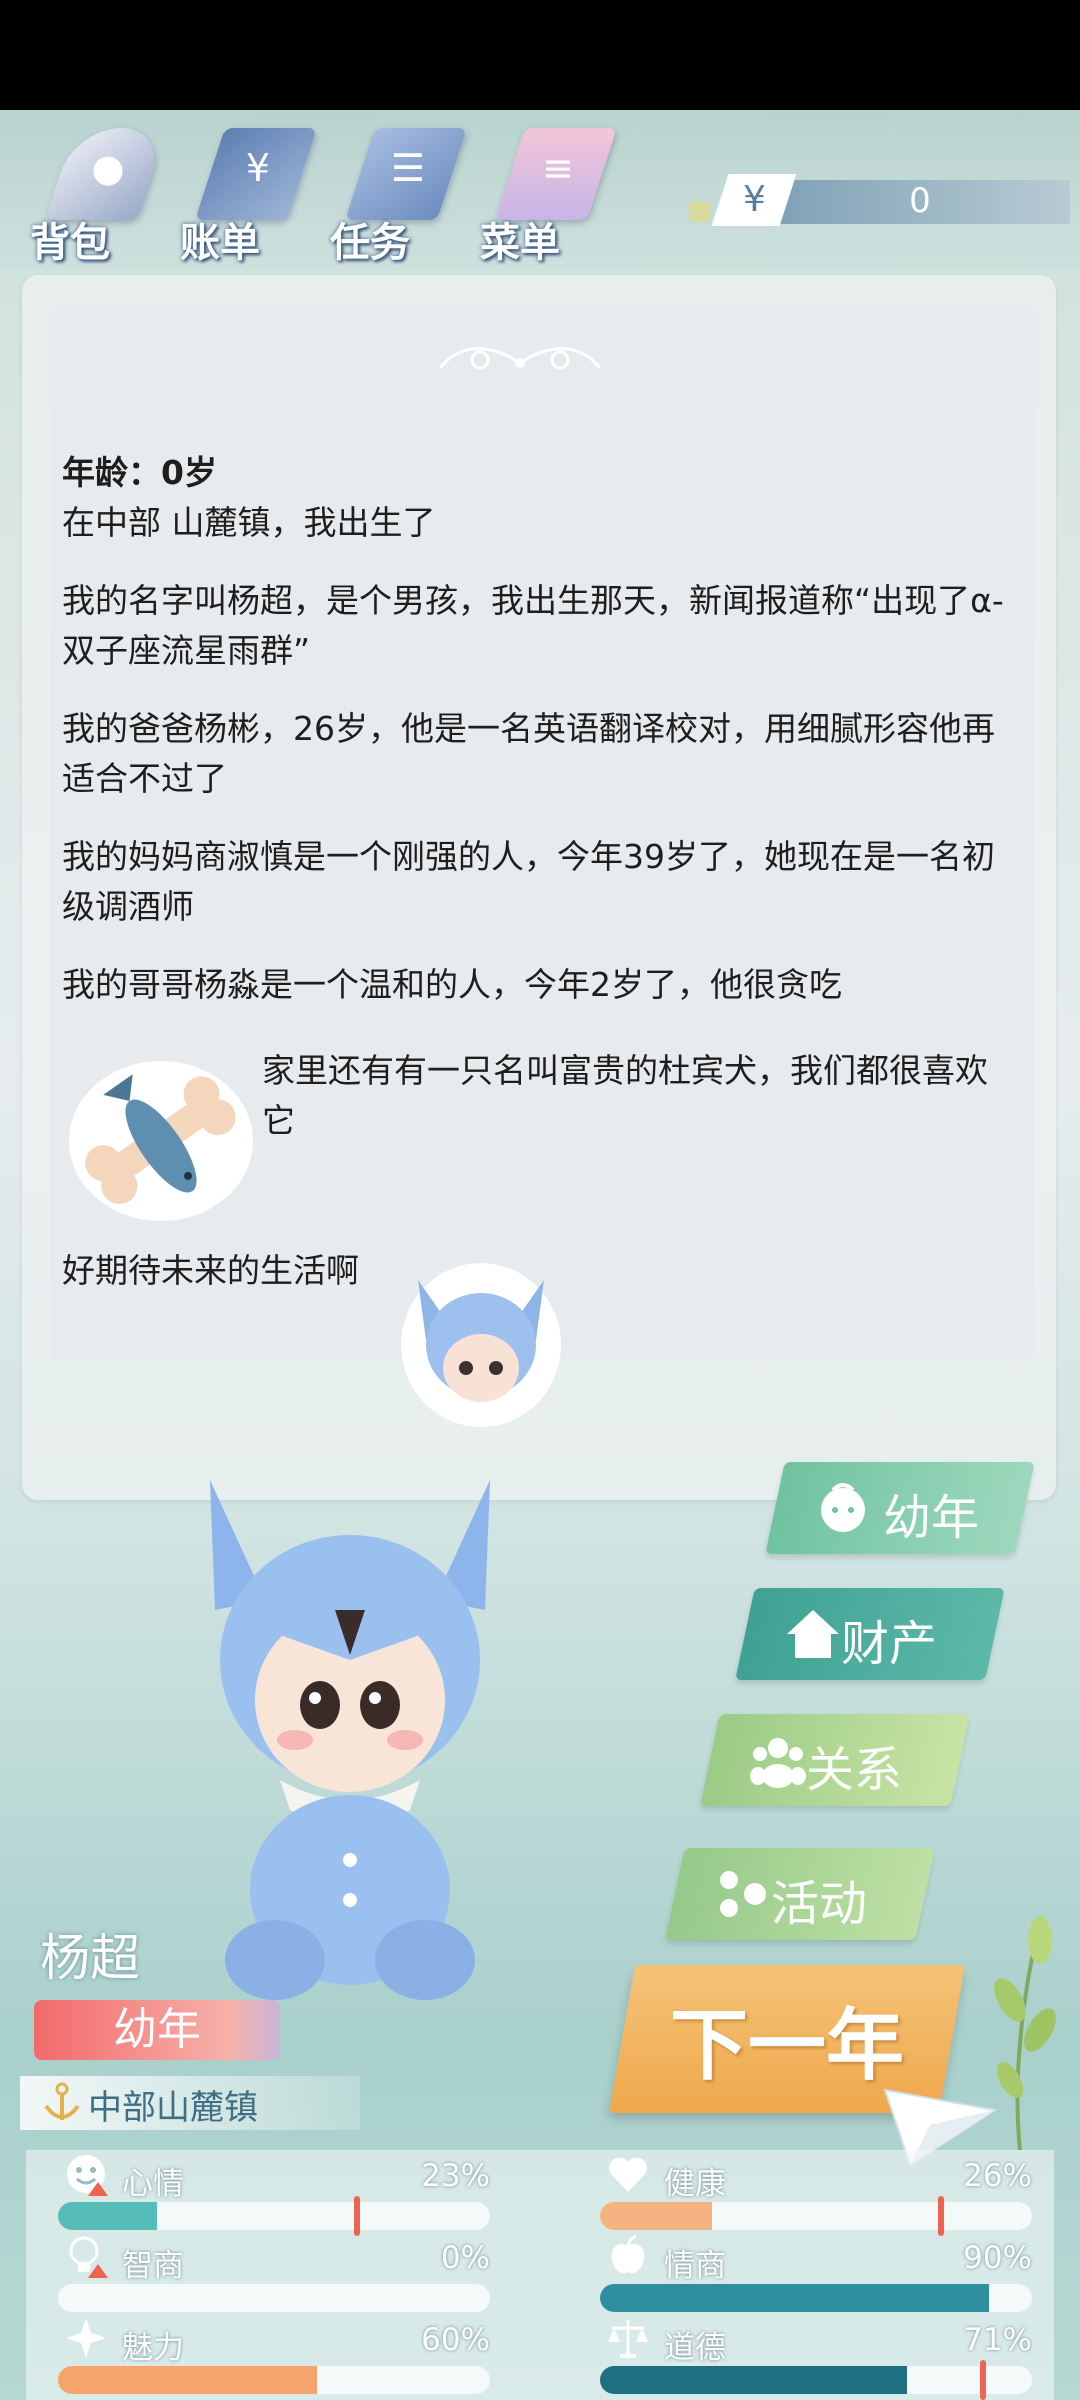 This screenshot has height=2400, width=1080. Describe the element at coordinates (465, 2258) in the screenshot. I see `stat-value: 0%` at that location.